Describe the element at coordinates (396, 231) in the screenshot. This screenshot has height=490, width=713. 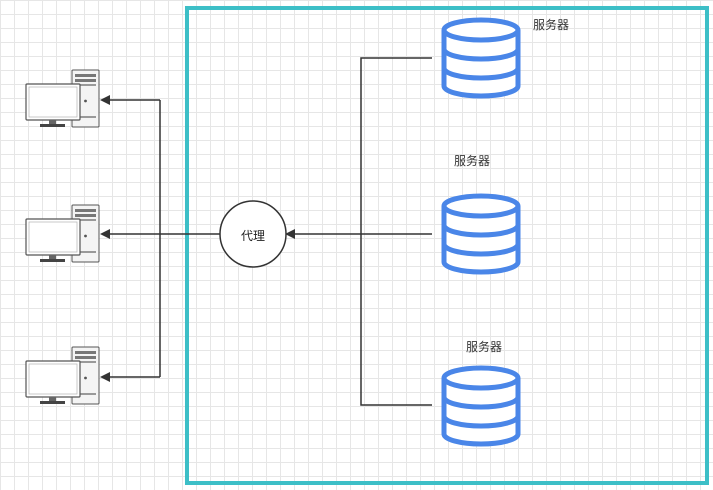
I see `server-bus-line` at that location.